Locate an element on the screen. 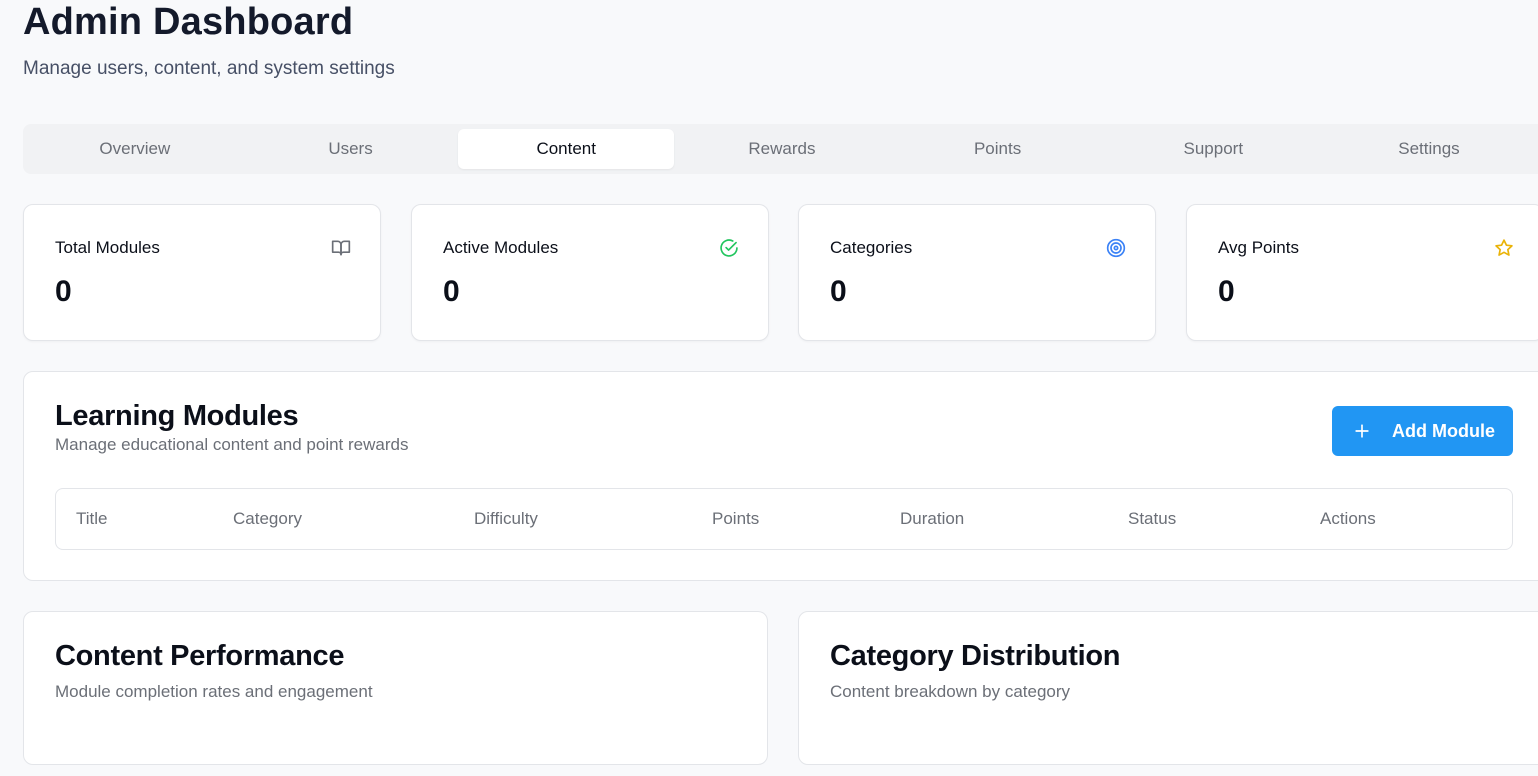 This screenshot has height=776, width=1538. add-module-label: Add Module is located at coordinates (1443, 430).